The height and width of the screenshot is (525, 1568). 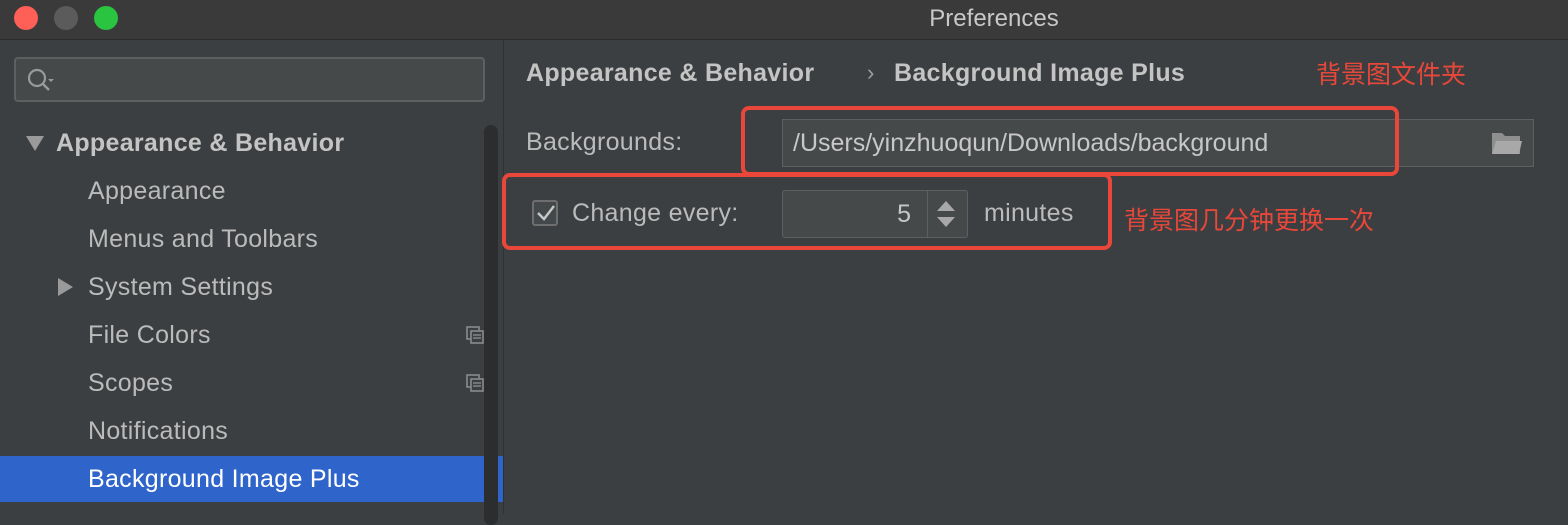 I want to click on sidebar-item-label: Appearance, so click(x=157, y=191).